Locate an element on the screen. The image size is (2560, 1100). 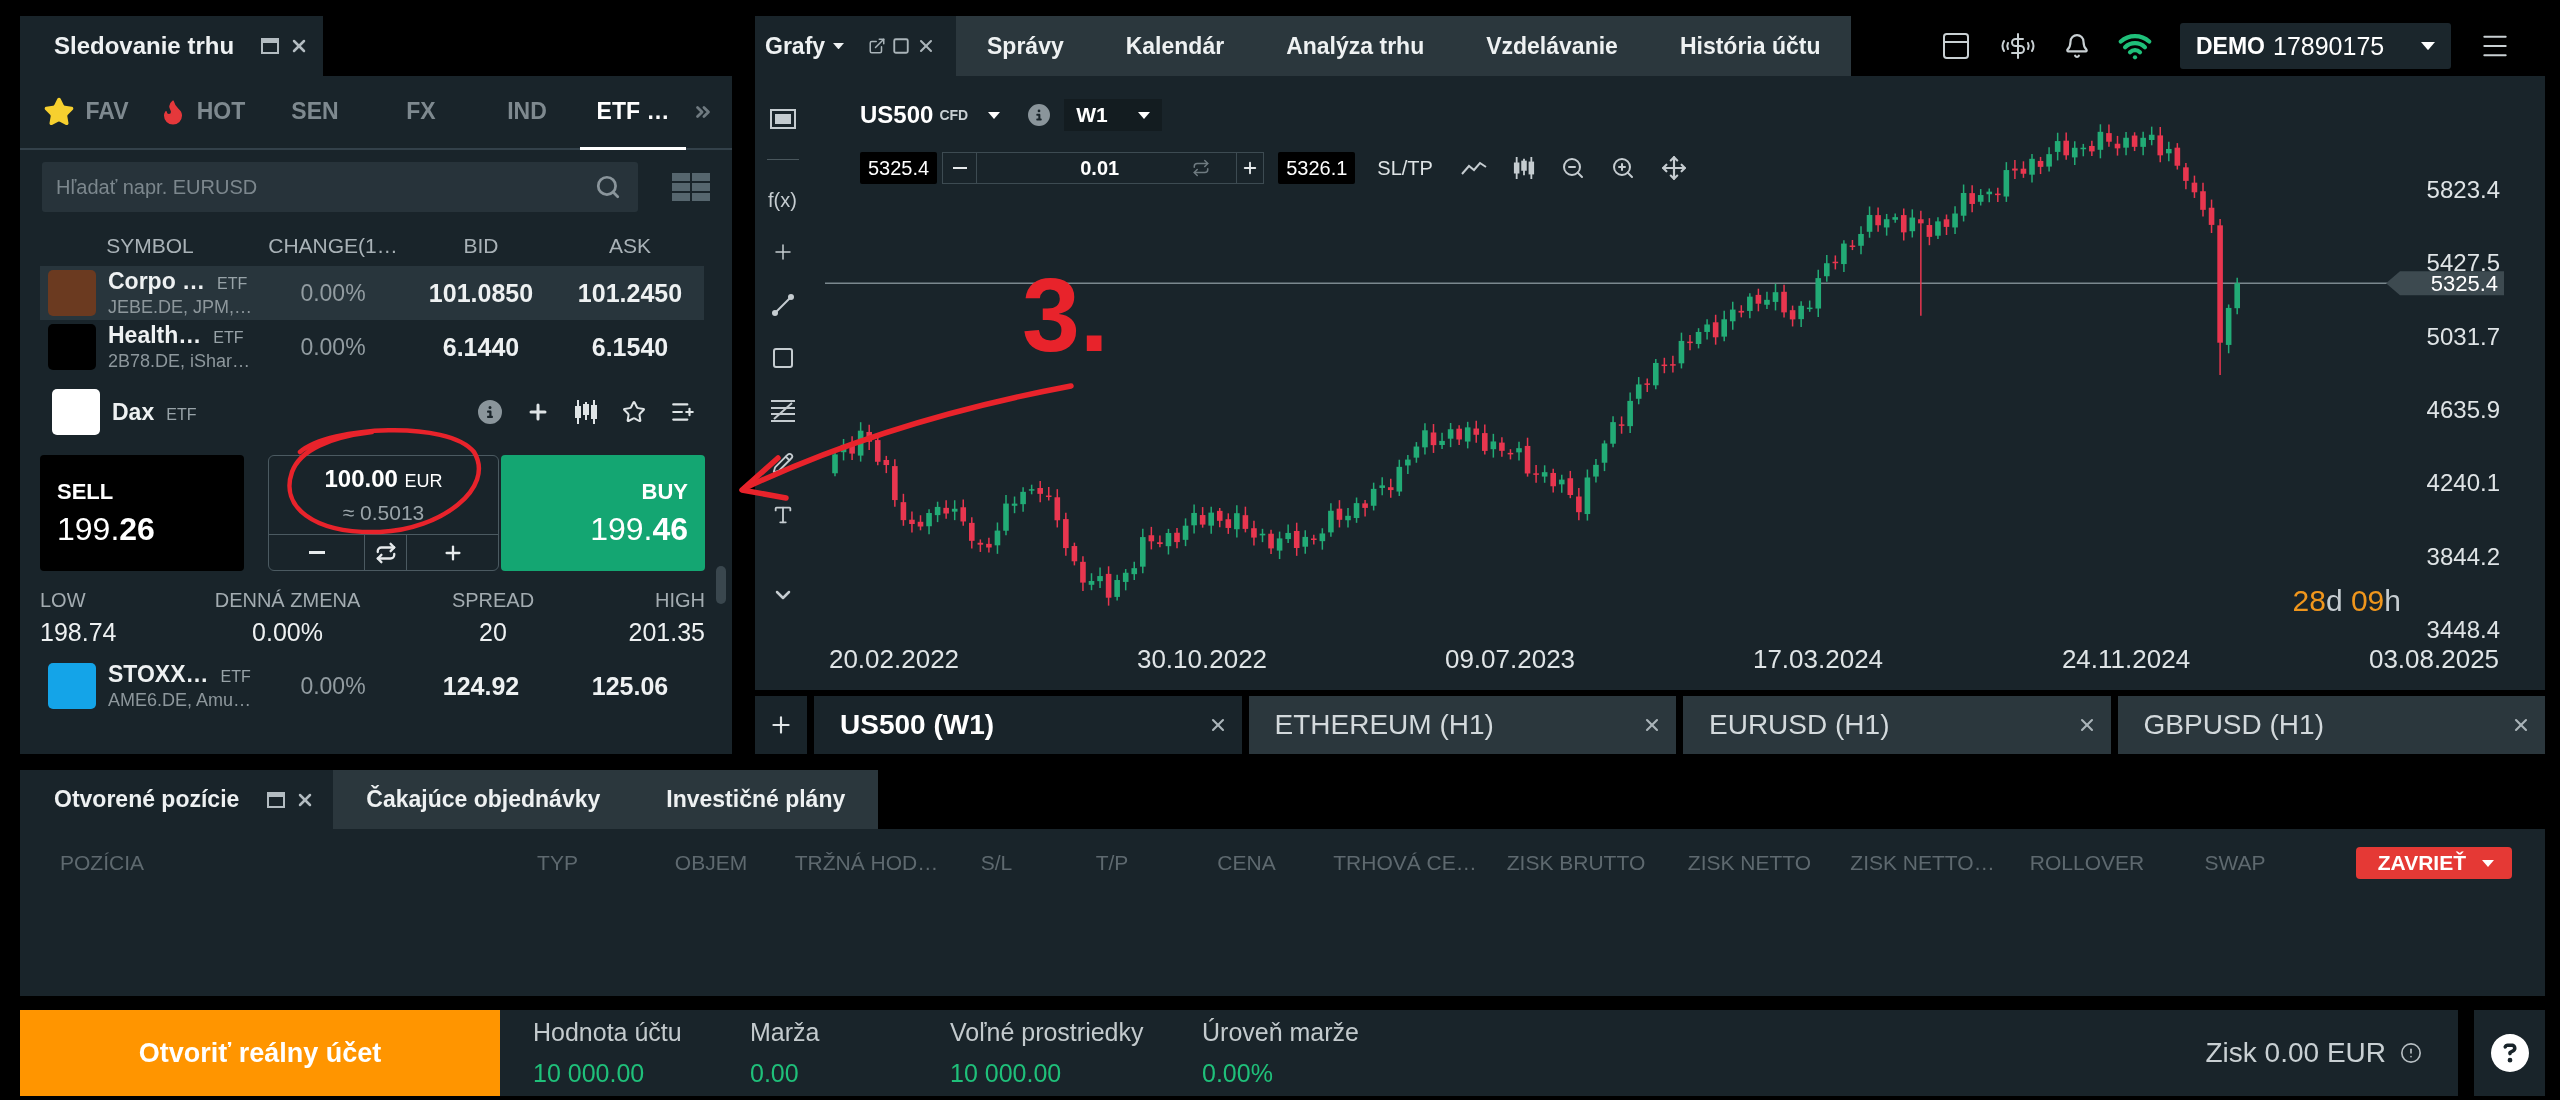
line-chart-icon is located at coordinates (1473, 168).